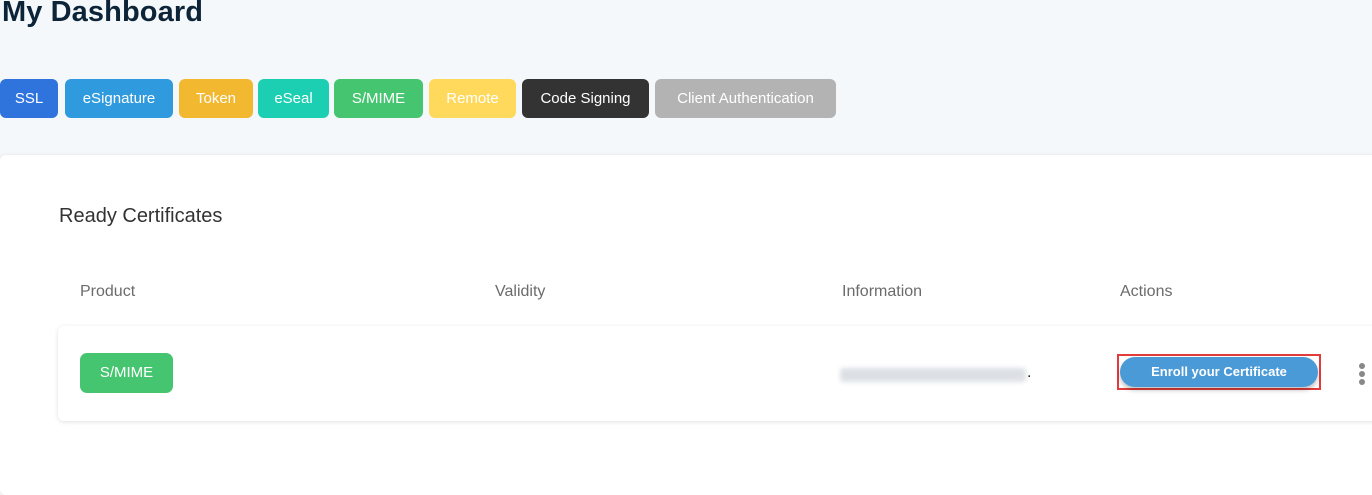 This screenshot has height=495, width=1372. What do you see at coordinates (585, 98) in the screenshot?
I see `filter-code-signing: Code Signing` at bounding box center [585, 98].